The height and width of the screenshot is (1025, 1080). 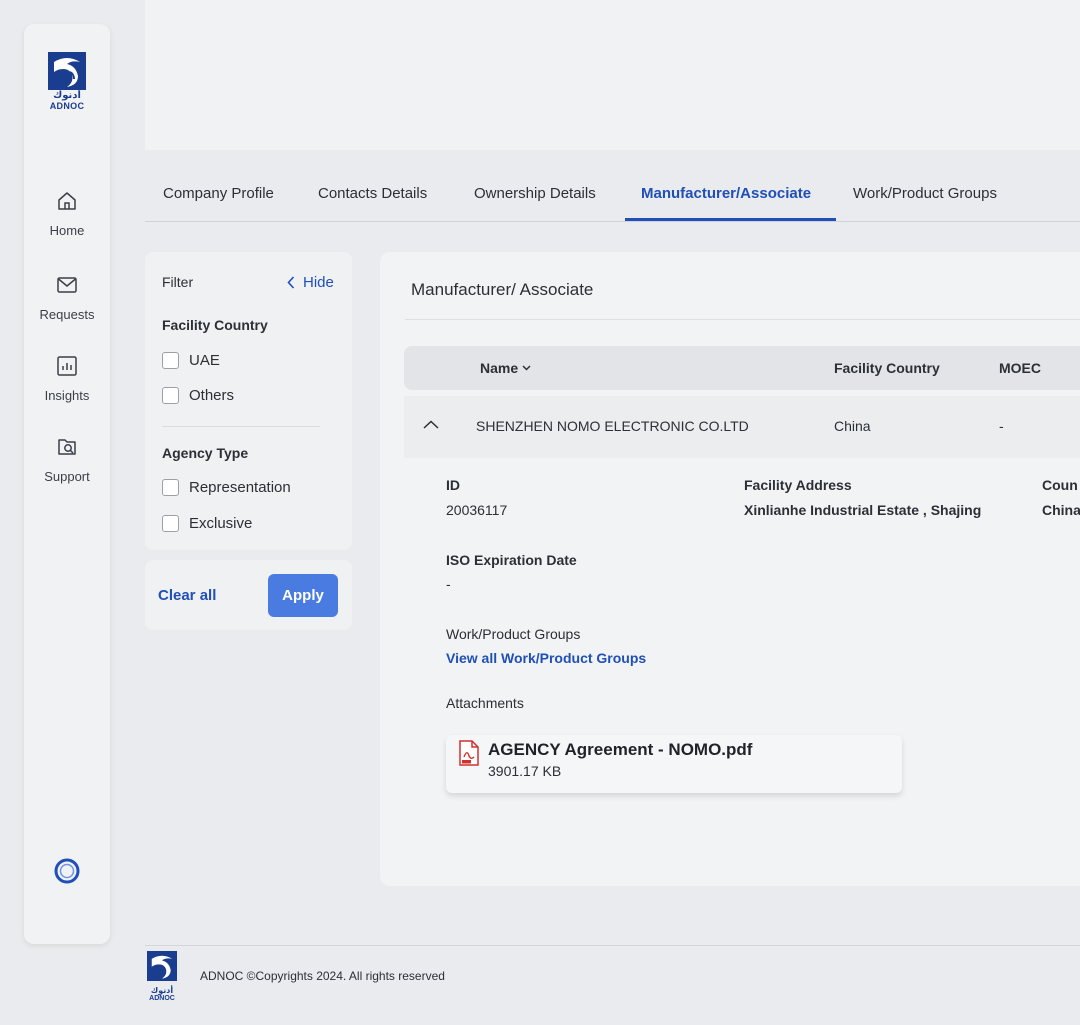 What do you see at coordinates (612, 945) in the screenshot?
I see `footer-divider` at bounding box center [612, 945].